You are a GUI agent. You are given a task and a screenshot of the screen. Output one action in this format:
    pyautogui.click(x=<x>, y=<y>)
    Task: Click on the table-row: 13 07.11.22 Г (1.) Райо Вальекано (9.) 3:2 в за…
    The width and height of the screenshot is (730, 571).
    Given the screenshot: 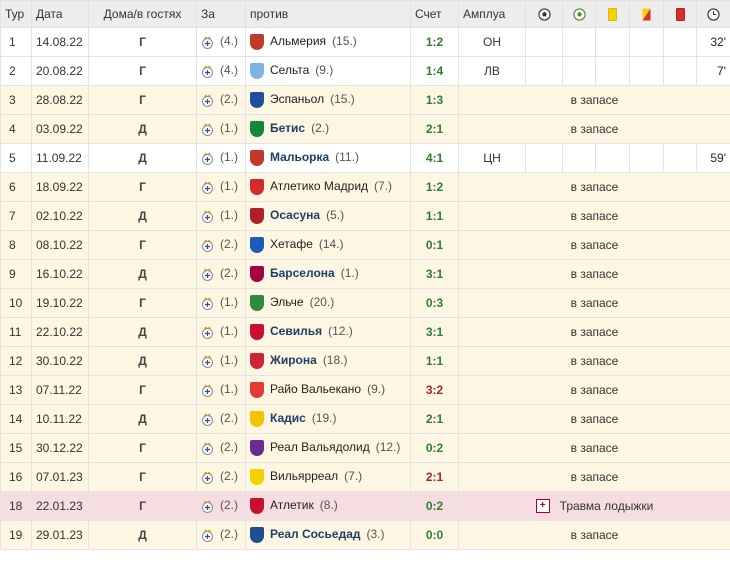 What is the action you would take?
    pyautogui.click(x=365, y=390)
    